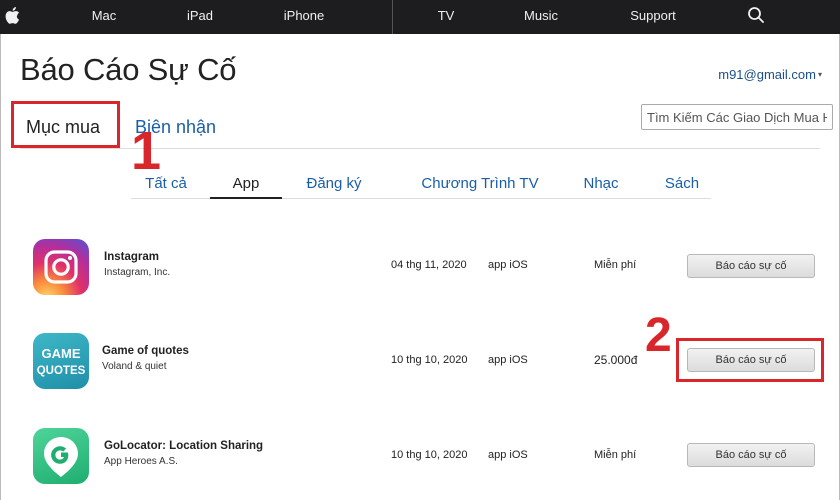 Image resolution: width=840 pixels, height=500 pixels. What do you see at coordinates (200, 17) in the screenshot?
I see `nav-item-ipad: iPad` at bounding box center [200, 17].